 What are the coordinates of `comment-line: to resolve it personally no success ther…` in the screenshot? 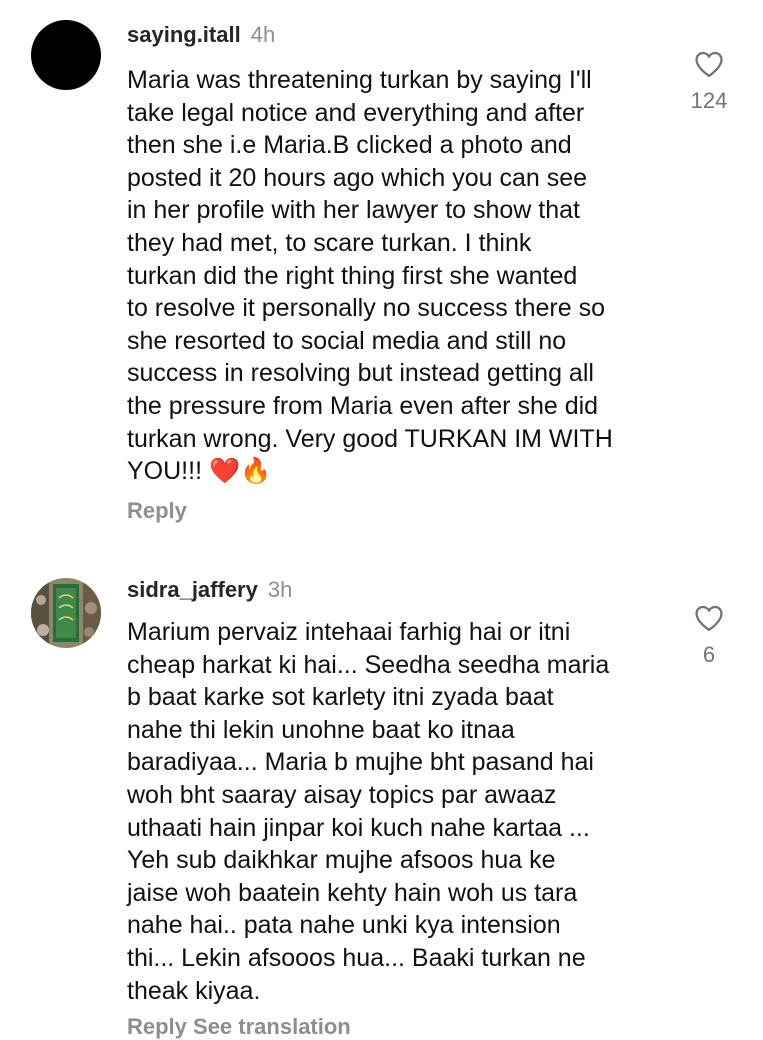 It's located at (366, 308).